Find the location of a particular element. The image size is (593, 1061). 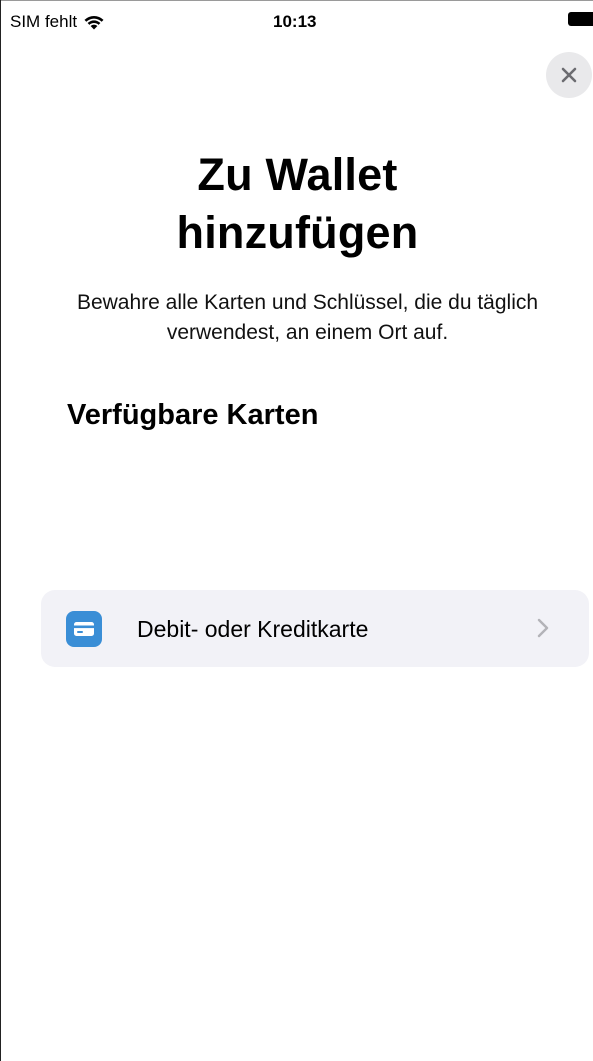

page-title-line-2: hinzufügen is located at coordinates (297, 232).